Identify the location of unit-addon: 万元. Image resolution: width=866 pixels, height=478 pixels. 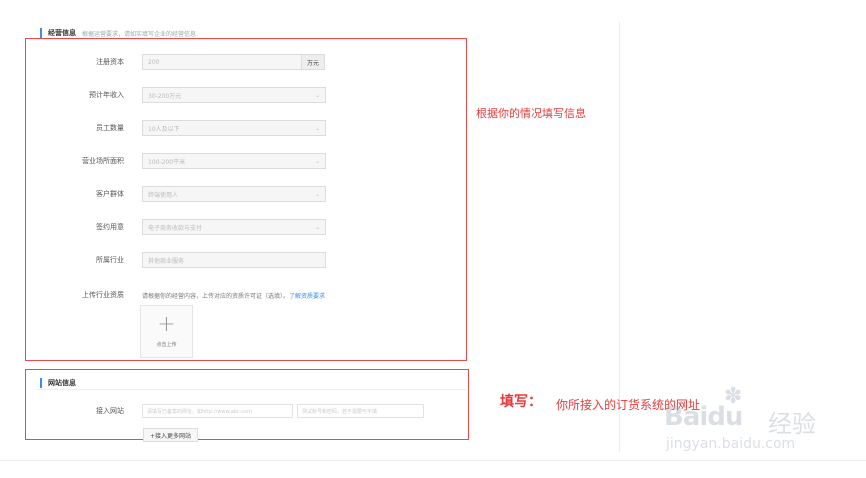
(313, 62).